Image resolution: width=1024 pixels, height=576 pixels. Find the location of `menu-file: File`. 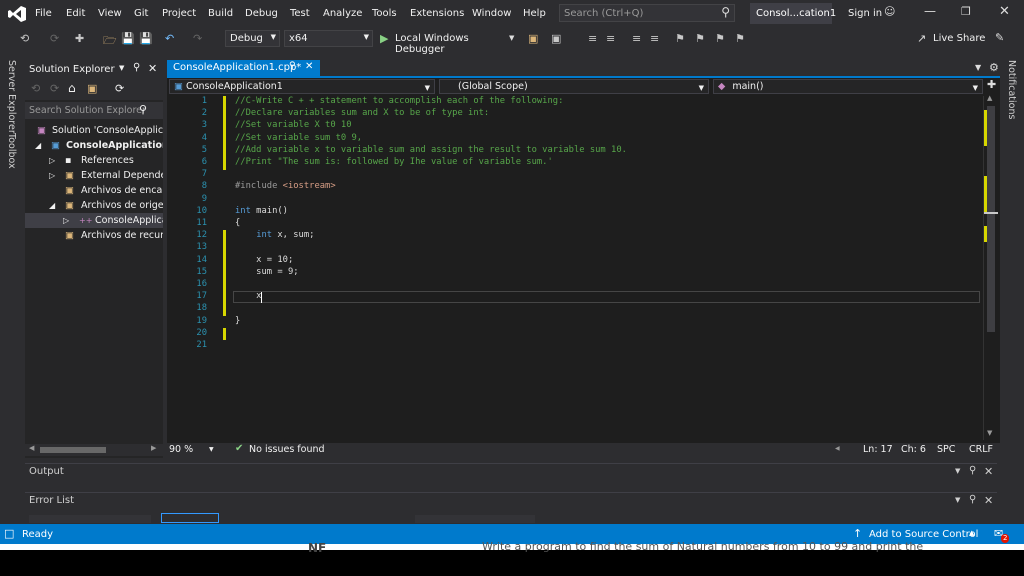

menu-file: File is located at coordinates (43, 13).